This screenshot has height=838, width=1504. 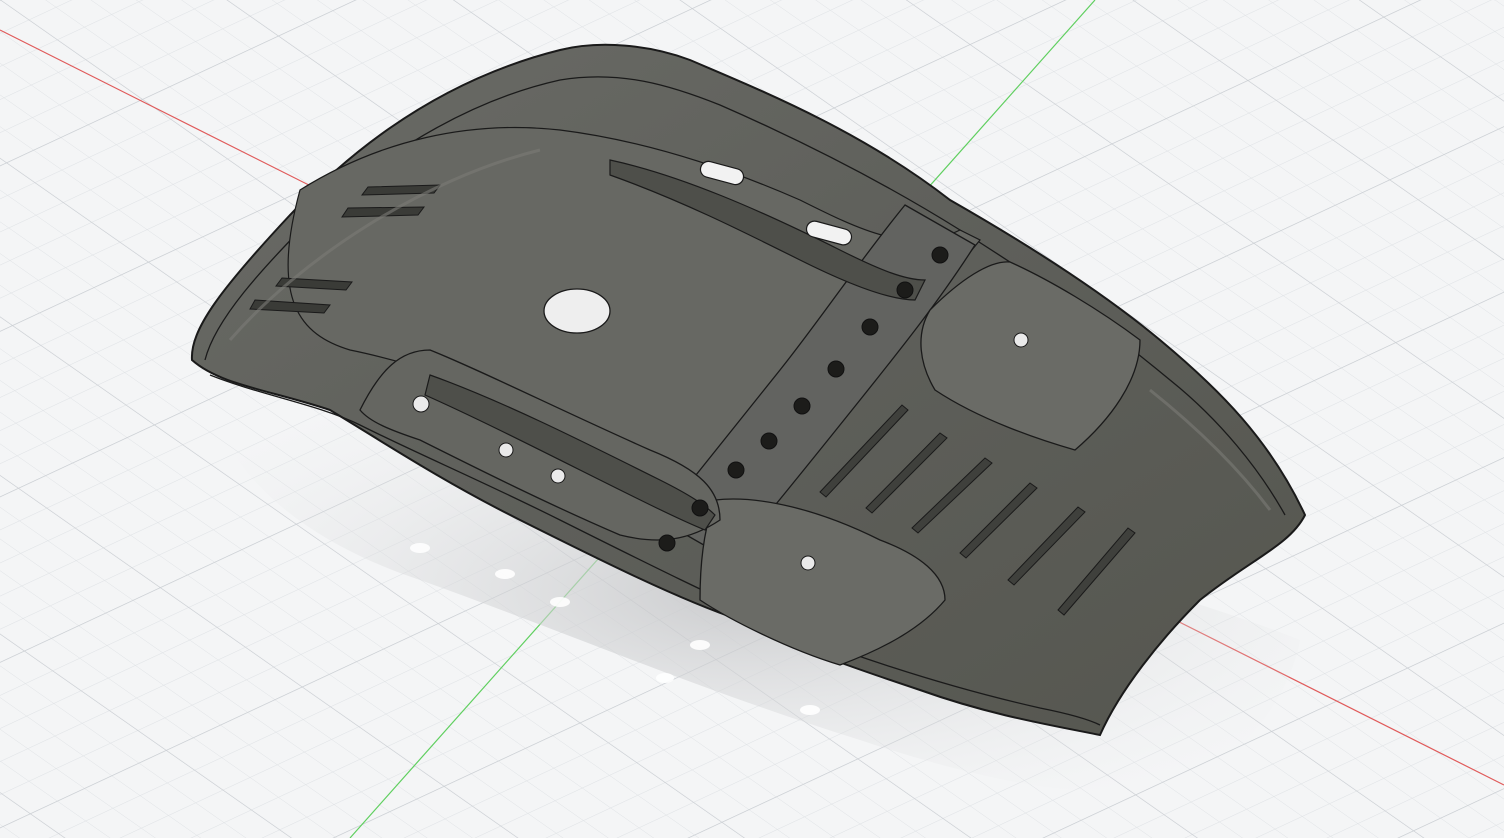 What do you see at coordinates (577, 311) in the screenshot?
I see `model-center-hole` at bounding box center [577, 311].